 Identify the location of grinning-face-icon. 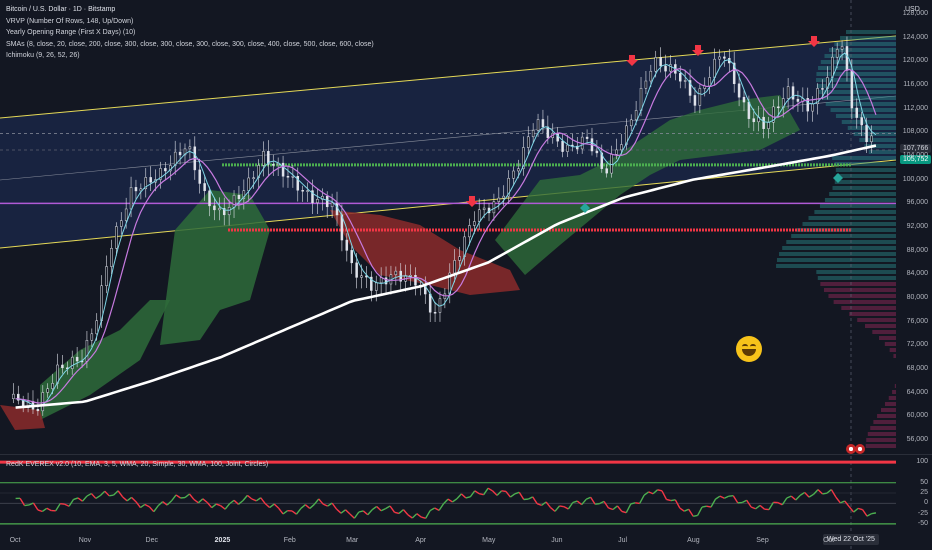
(749, 349).